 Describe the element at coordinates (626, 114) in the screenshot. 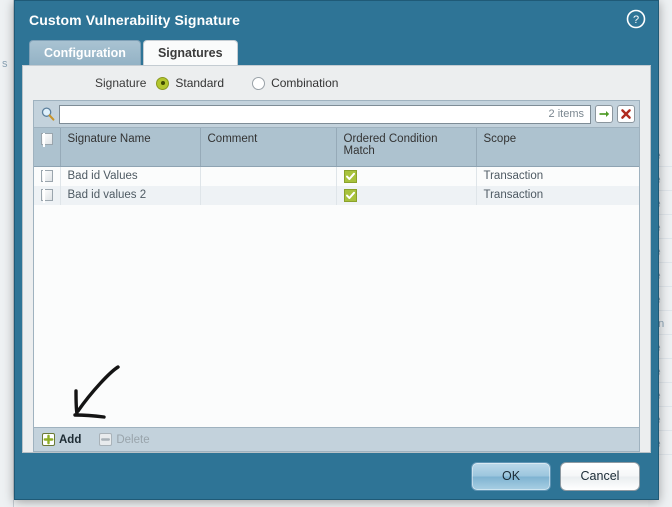

I see `search-clear-button` at that location.